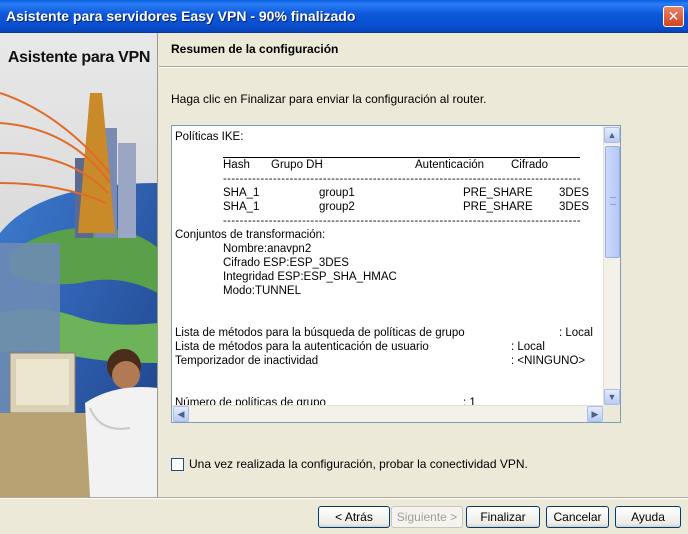  I want to click on scroll-right-icon: ▶, so click(595, 414).